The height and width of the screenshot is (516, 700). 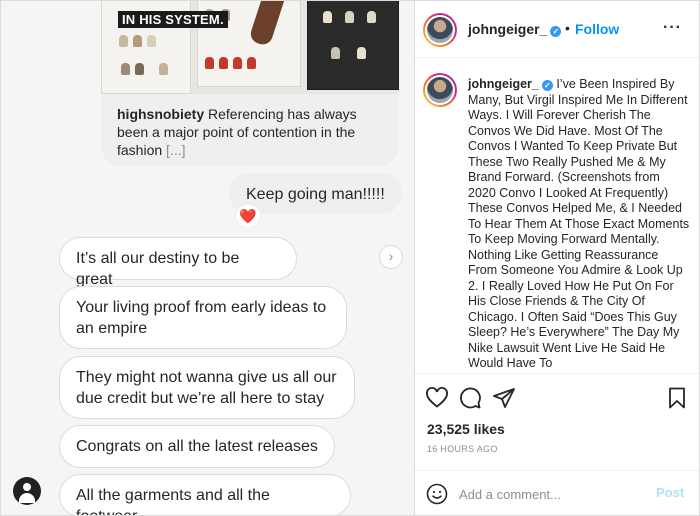 What do you see at coordinates (248, 216) in the screenshot?
I see `heart-reaction-icon: ❤️` at bounding box center [248, 216].